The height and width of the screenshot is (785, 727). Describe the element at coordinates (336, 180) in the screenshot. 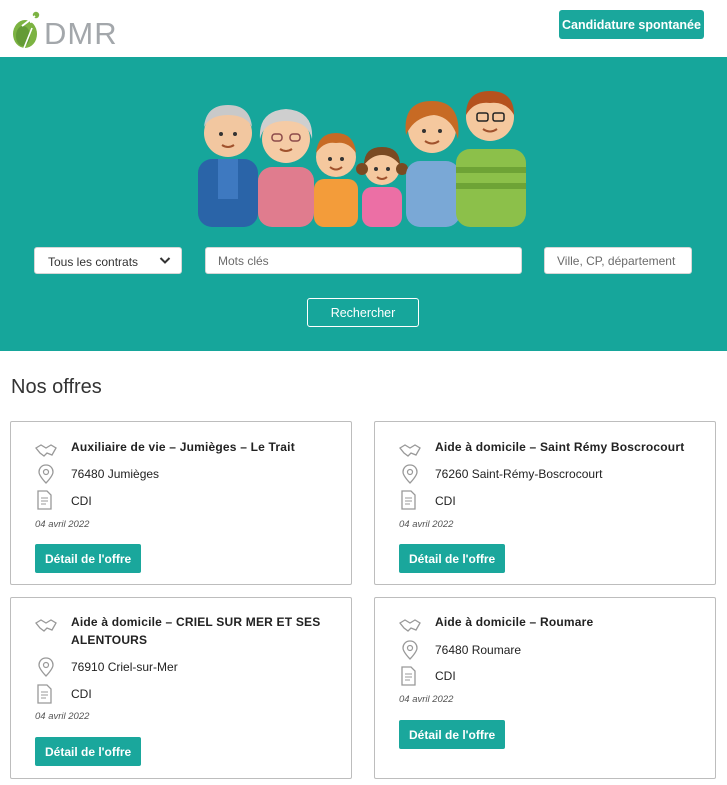

I see `boy-figure` at that location.